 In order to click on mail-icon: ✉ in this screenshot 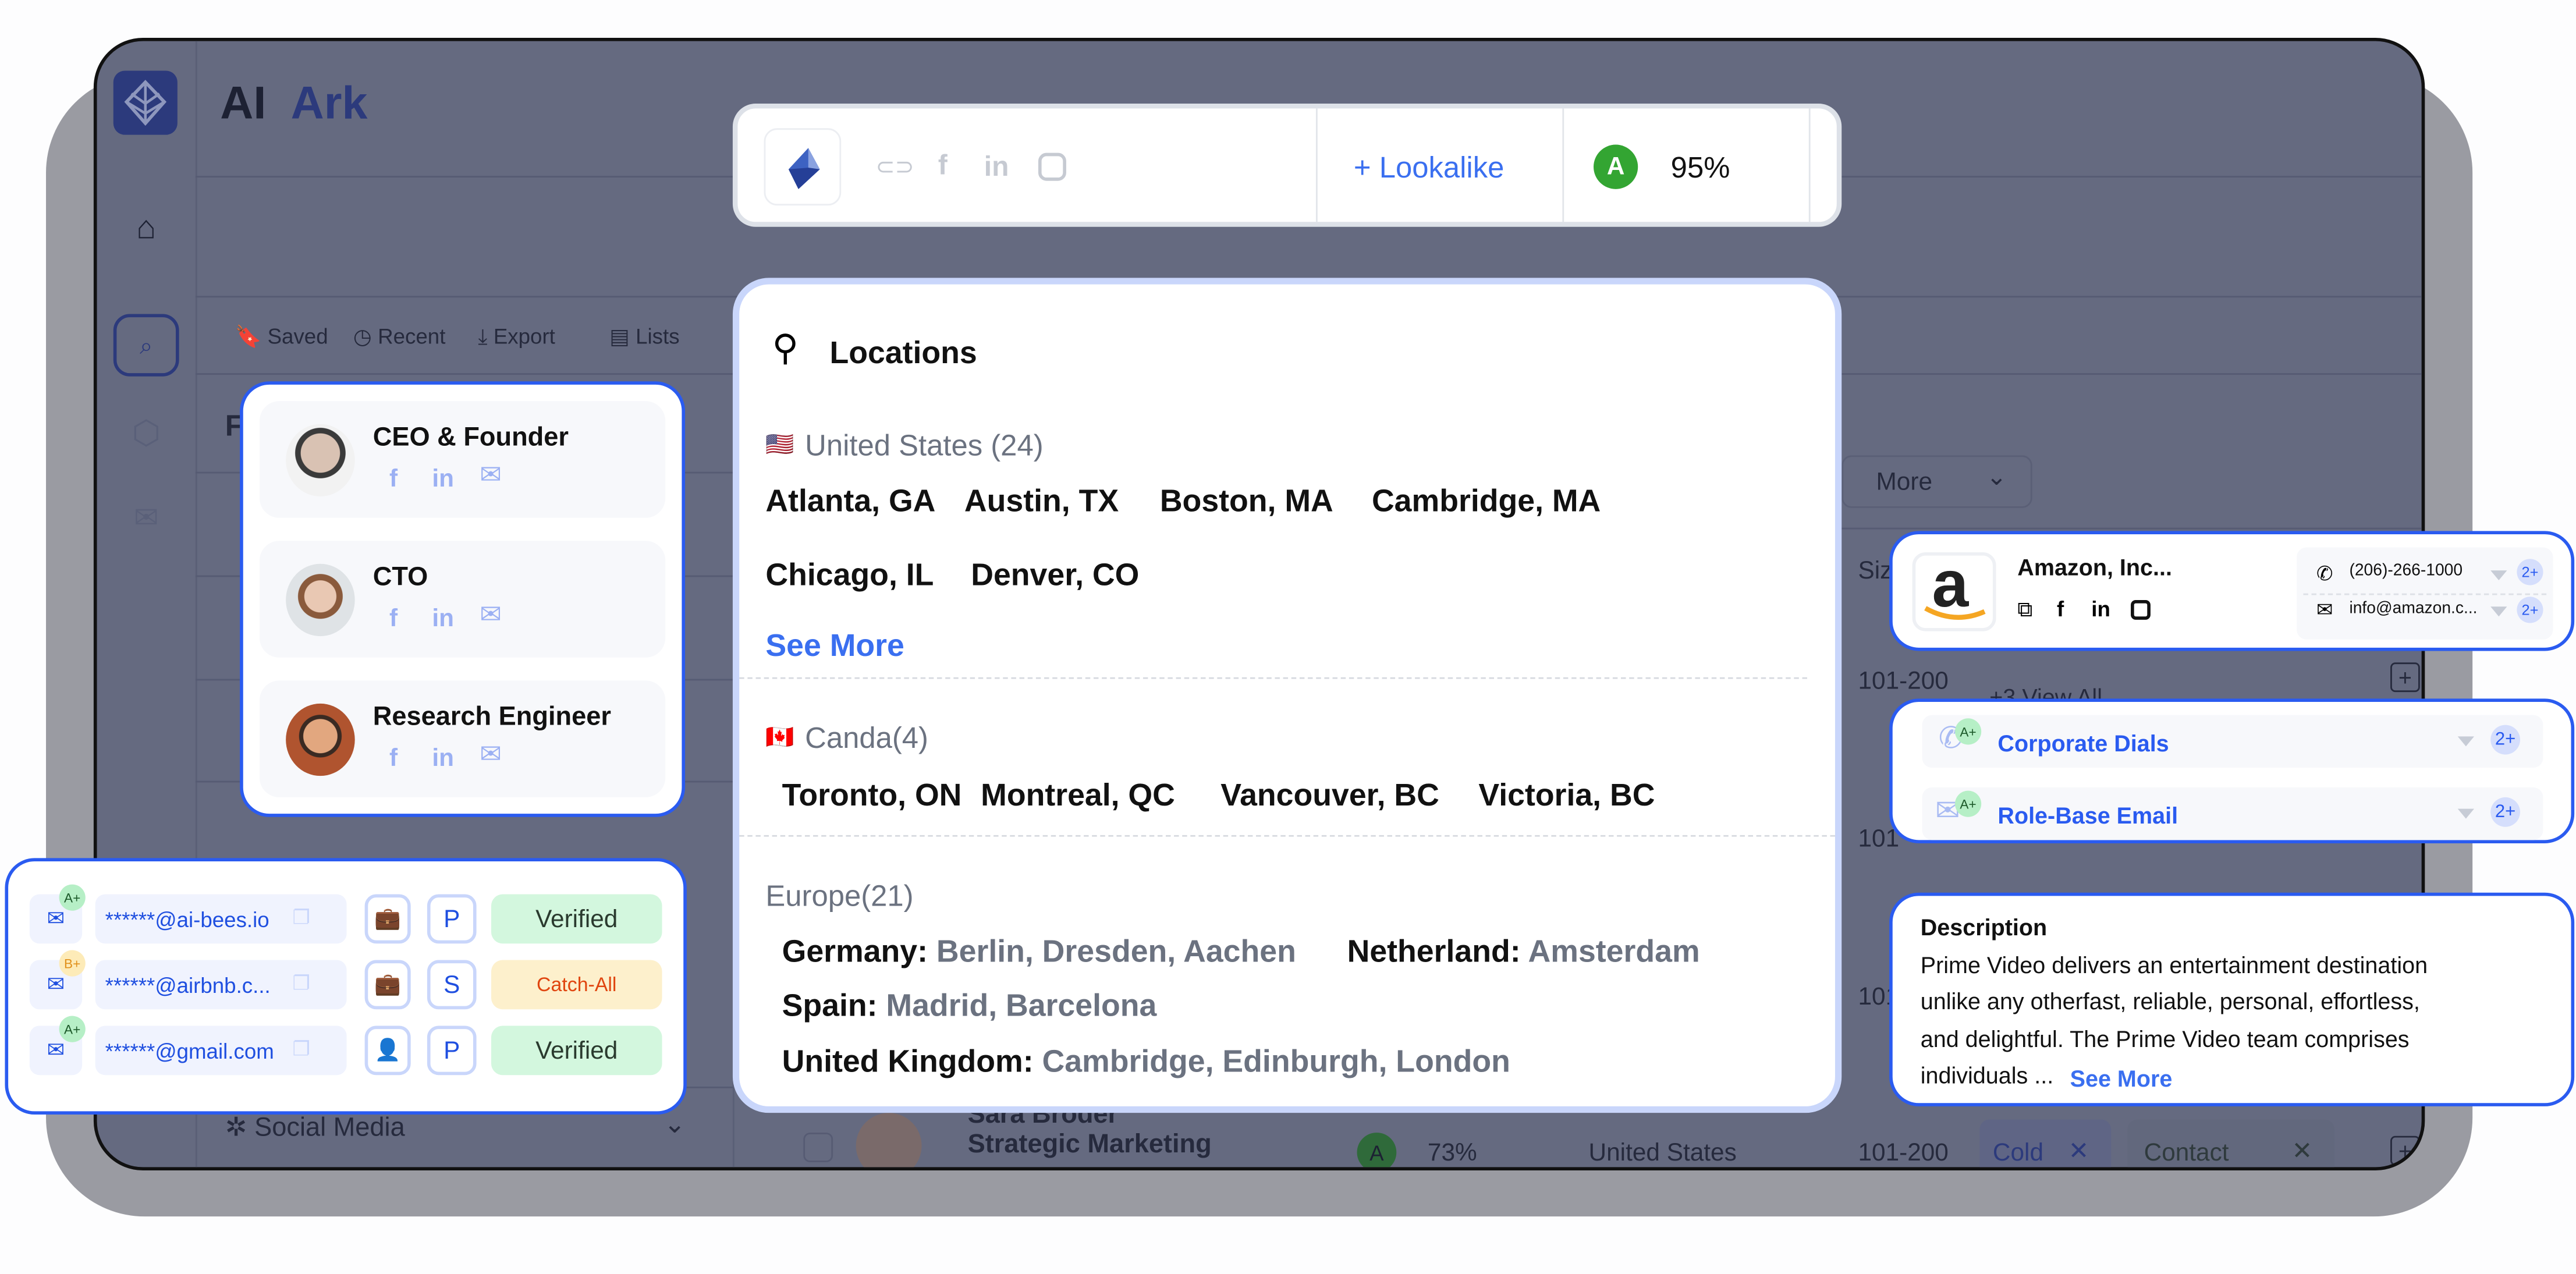, I will do `click(2325, 610)`.